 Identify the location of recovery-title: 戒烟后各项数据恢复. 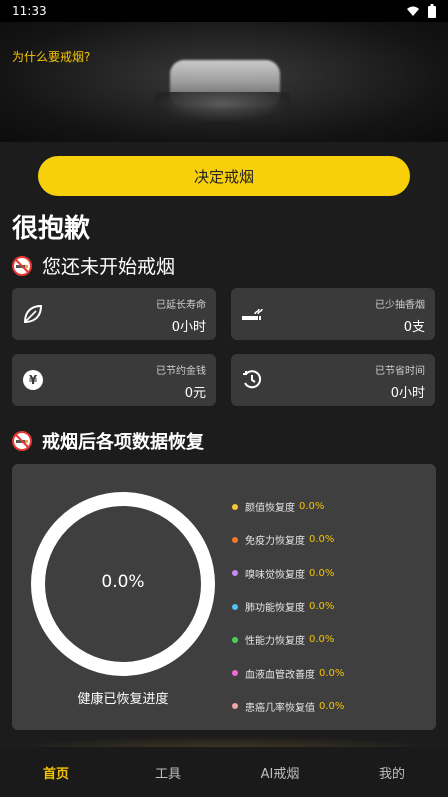
(123, 442).